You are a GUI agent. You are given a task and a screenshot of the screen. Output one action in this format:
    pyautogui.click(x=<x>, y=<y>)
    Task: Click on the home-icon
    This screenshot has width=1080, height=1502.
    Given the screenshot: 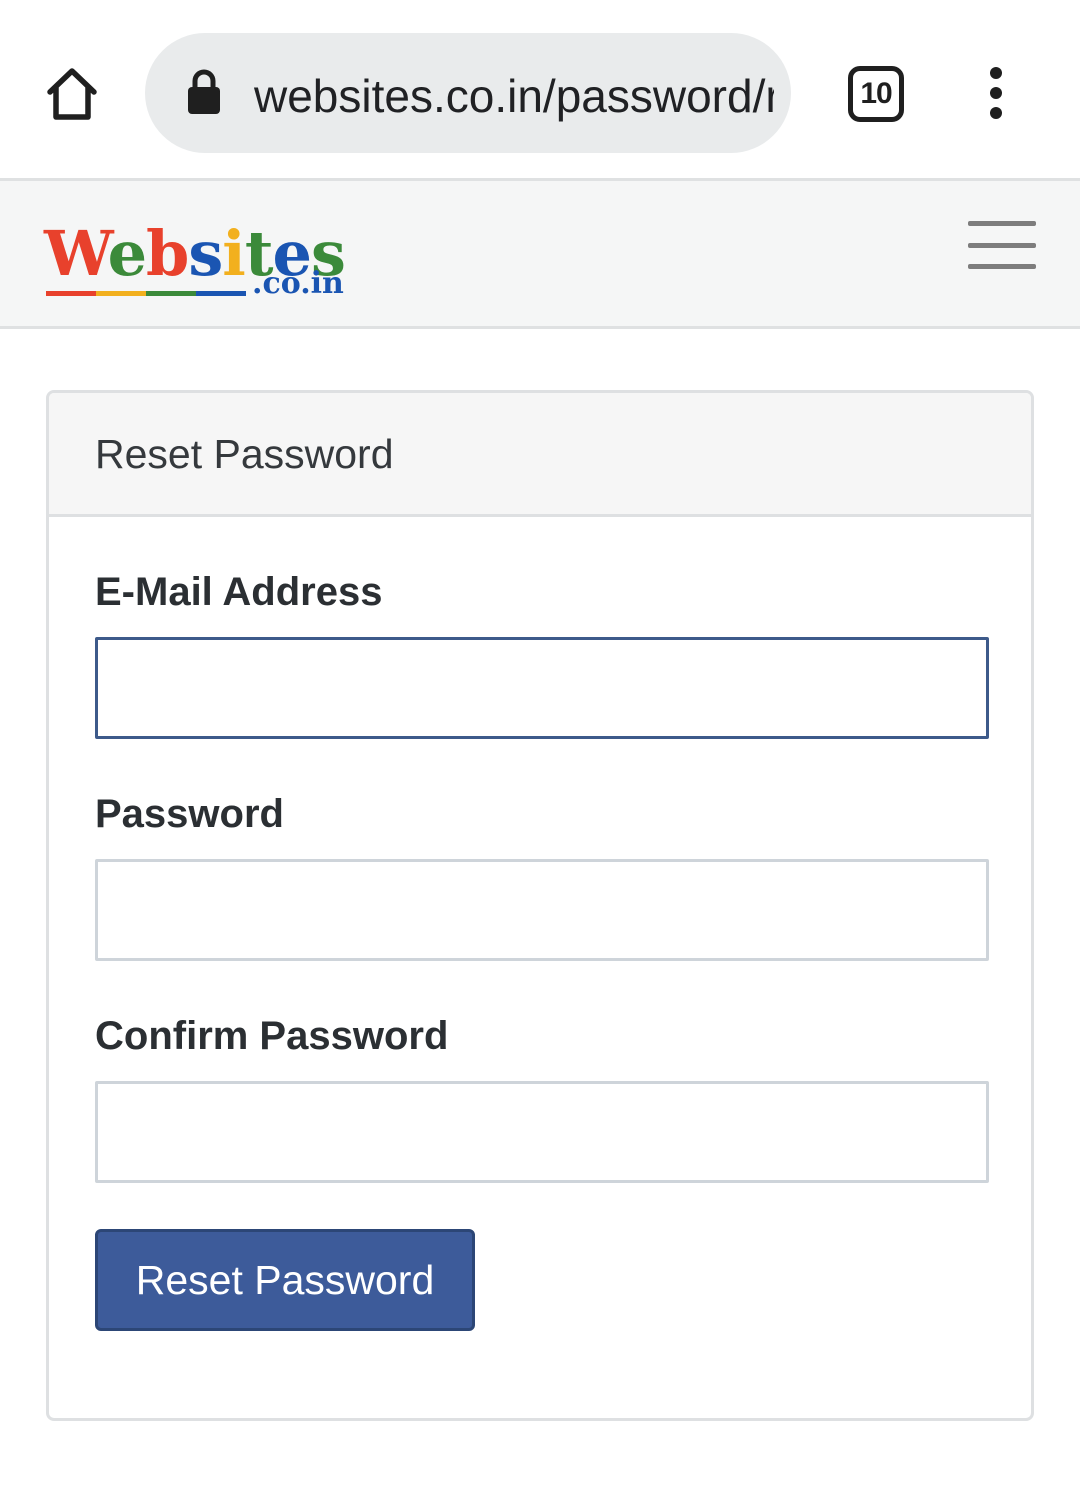 What is the action you would take?
    pyautogui.click(x=72, y=94)
    